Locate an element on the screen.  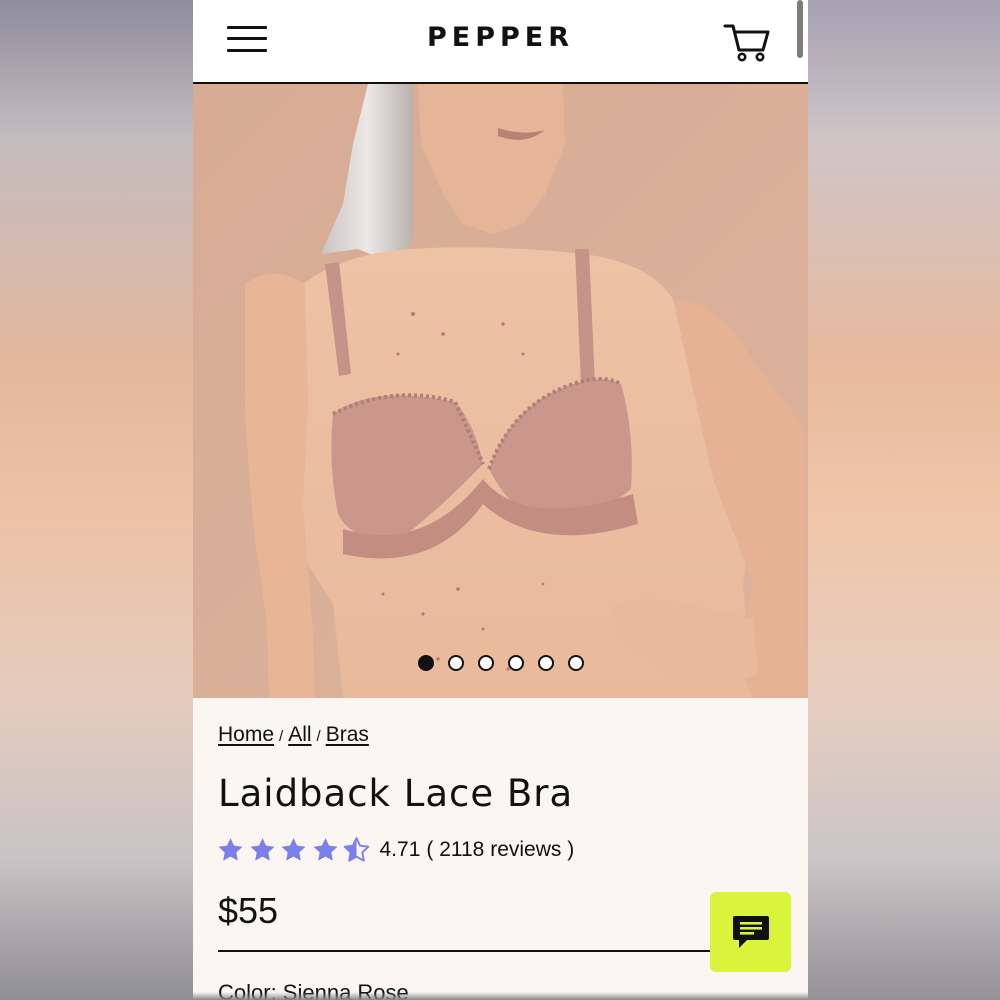
breadcrumb-home-link: Home is located at coordinates (246, 734).